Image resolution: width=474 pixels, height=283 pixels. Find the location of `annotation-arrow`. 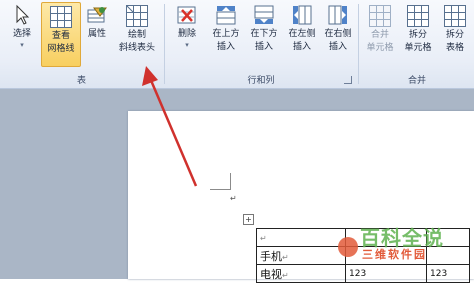

annotation-arrow is located at coordinates (170, 126).